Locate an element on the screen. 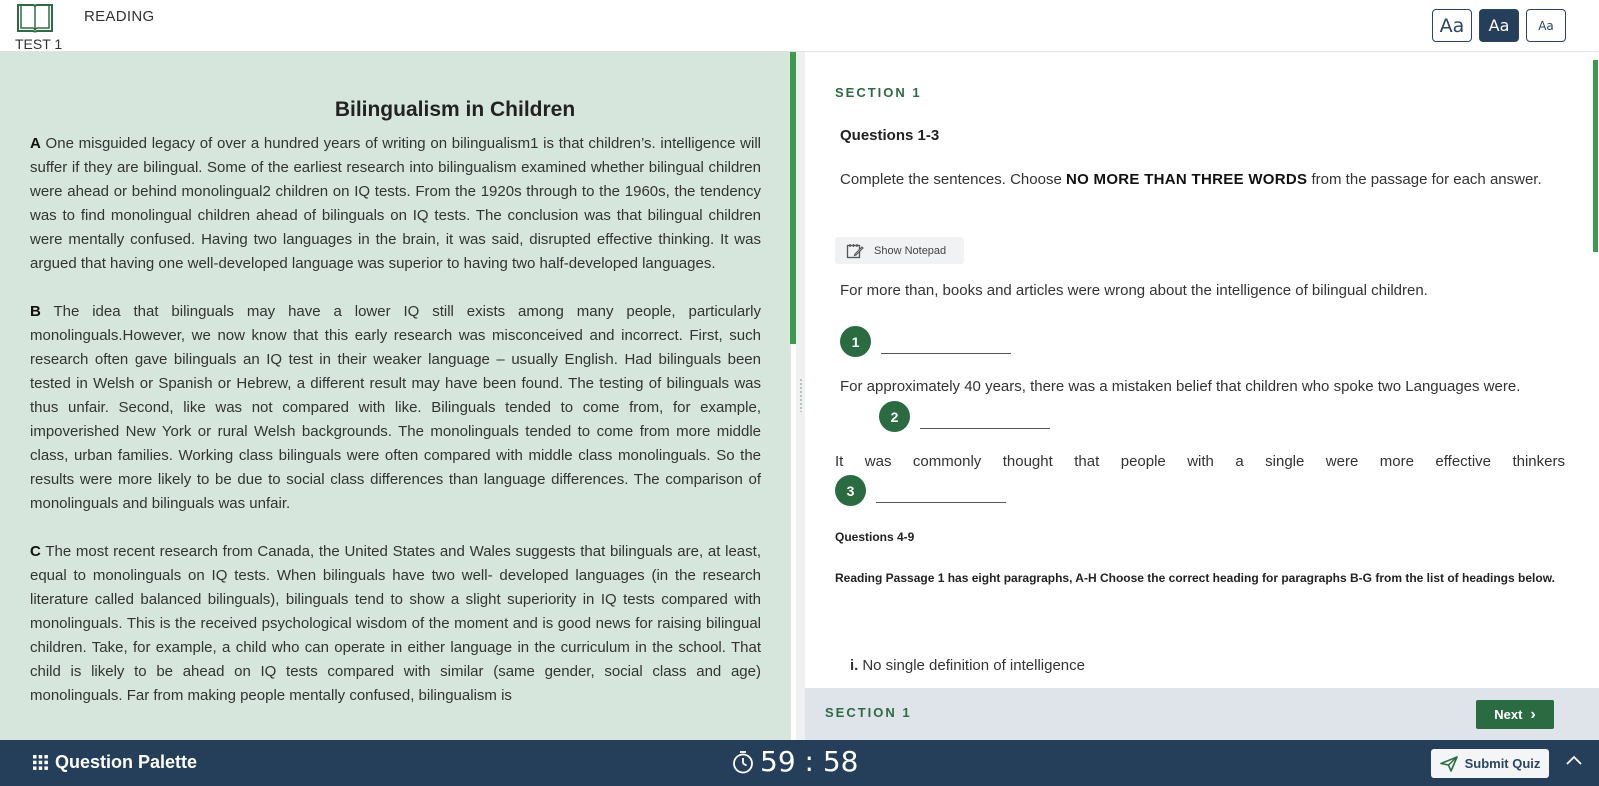 This screenshot has width=1599, height=786. section-footer: SECTION 1 Next › is located at coordinates (1202, 714).